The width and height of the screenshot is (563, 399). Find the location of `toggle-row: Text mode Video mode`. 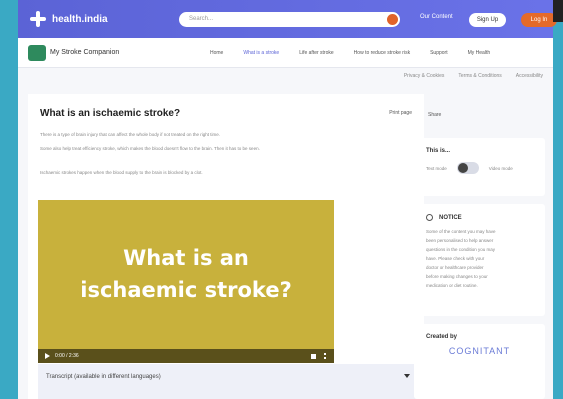

toggle-row: Text mode Video mode is located at coordinates (479, 168).